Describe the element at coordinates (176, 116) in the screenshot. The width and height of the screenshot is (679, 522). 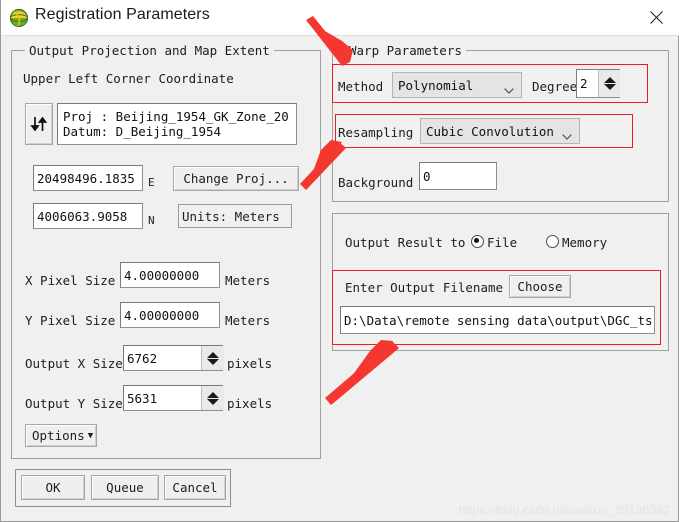
I see `projection-line: Proj : Beijing_1954_GK_Zone_20` at that location.